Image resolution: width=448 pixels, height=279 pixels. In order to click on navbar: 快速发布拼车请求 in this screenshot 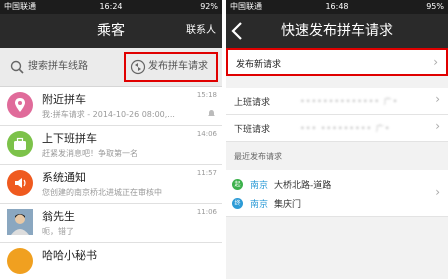, I will do `click(337, 31)`.